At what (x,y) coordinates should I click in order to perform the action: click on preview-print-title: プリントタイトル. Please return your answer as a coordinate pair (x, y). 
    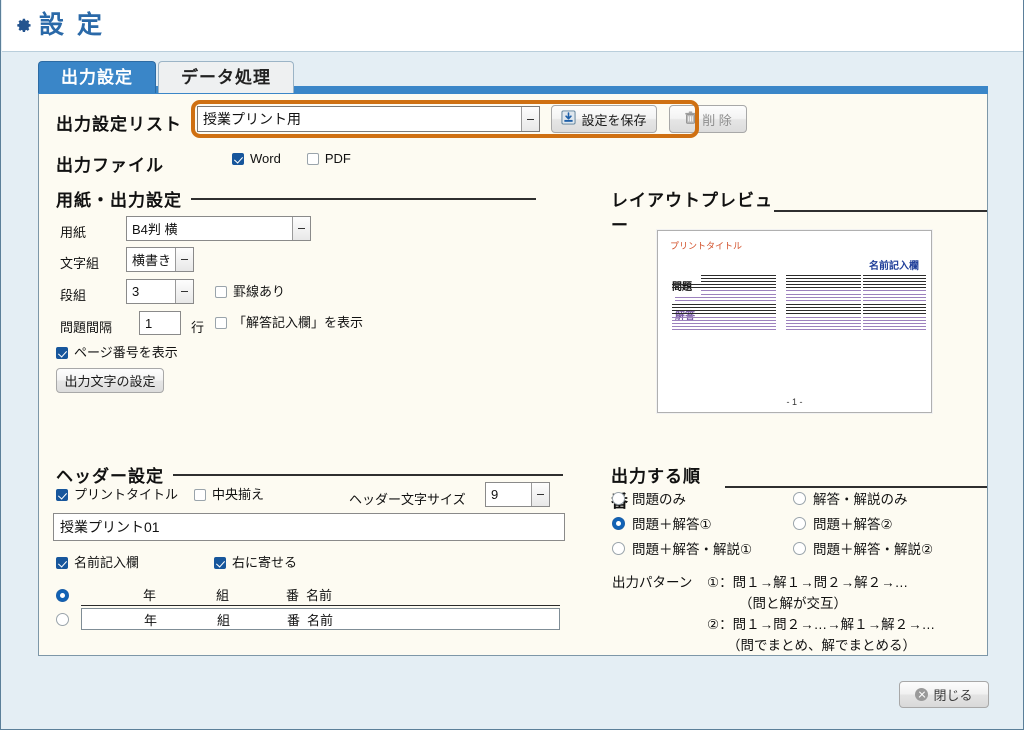
    Looking at the image, I should click on (706, 246).